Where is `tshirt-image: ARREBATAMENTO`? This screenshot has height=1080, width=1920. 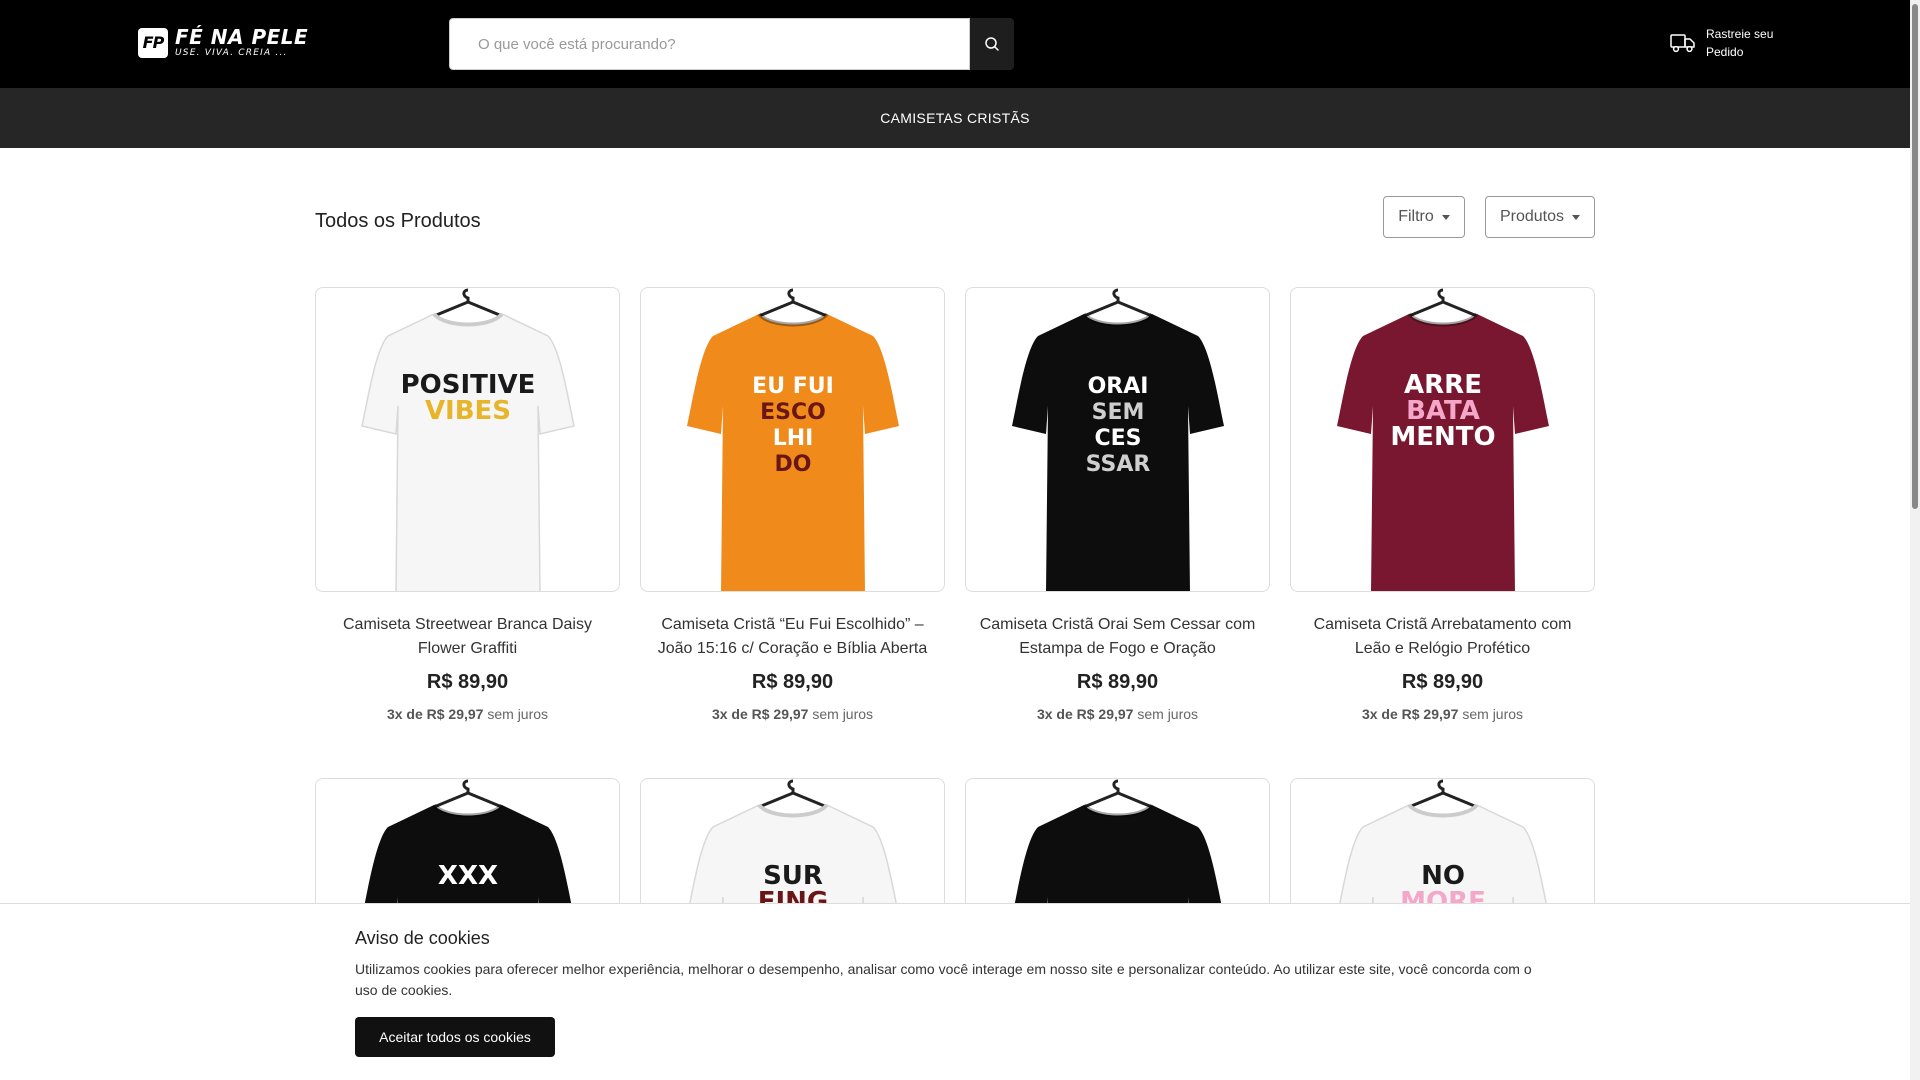 tshirt-image: ARREBATAMENTO is located at coordinates (1443, 439).